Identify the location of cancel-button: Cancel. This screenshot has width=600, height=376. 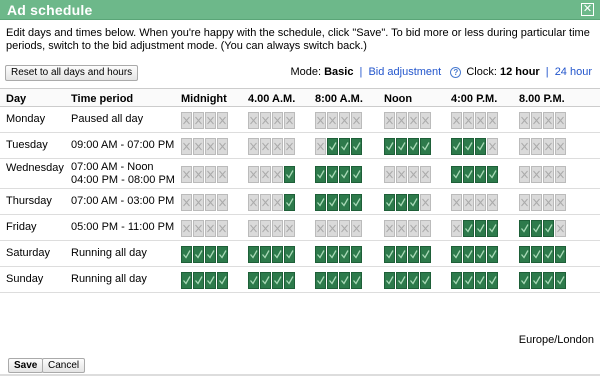
(64, 365).